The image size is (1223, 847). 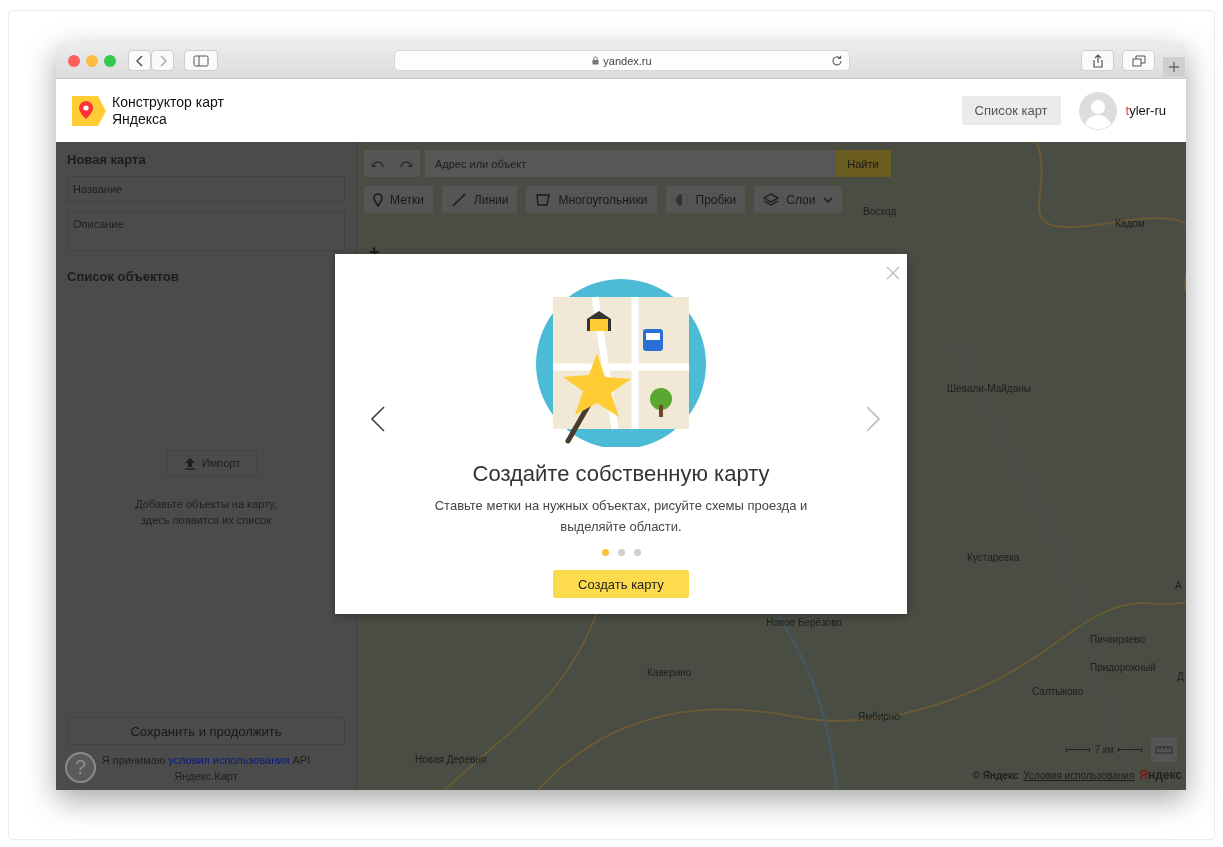 I want to click on undo-icon, so click(x=378, y=163).